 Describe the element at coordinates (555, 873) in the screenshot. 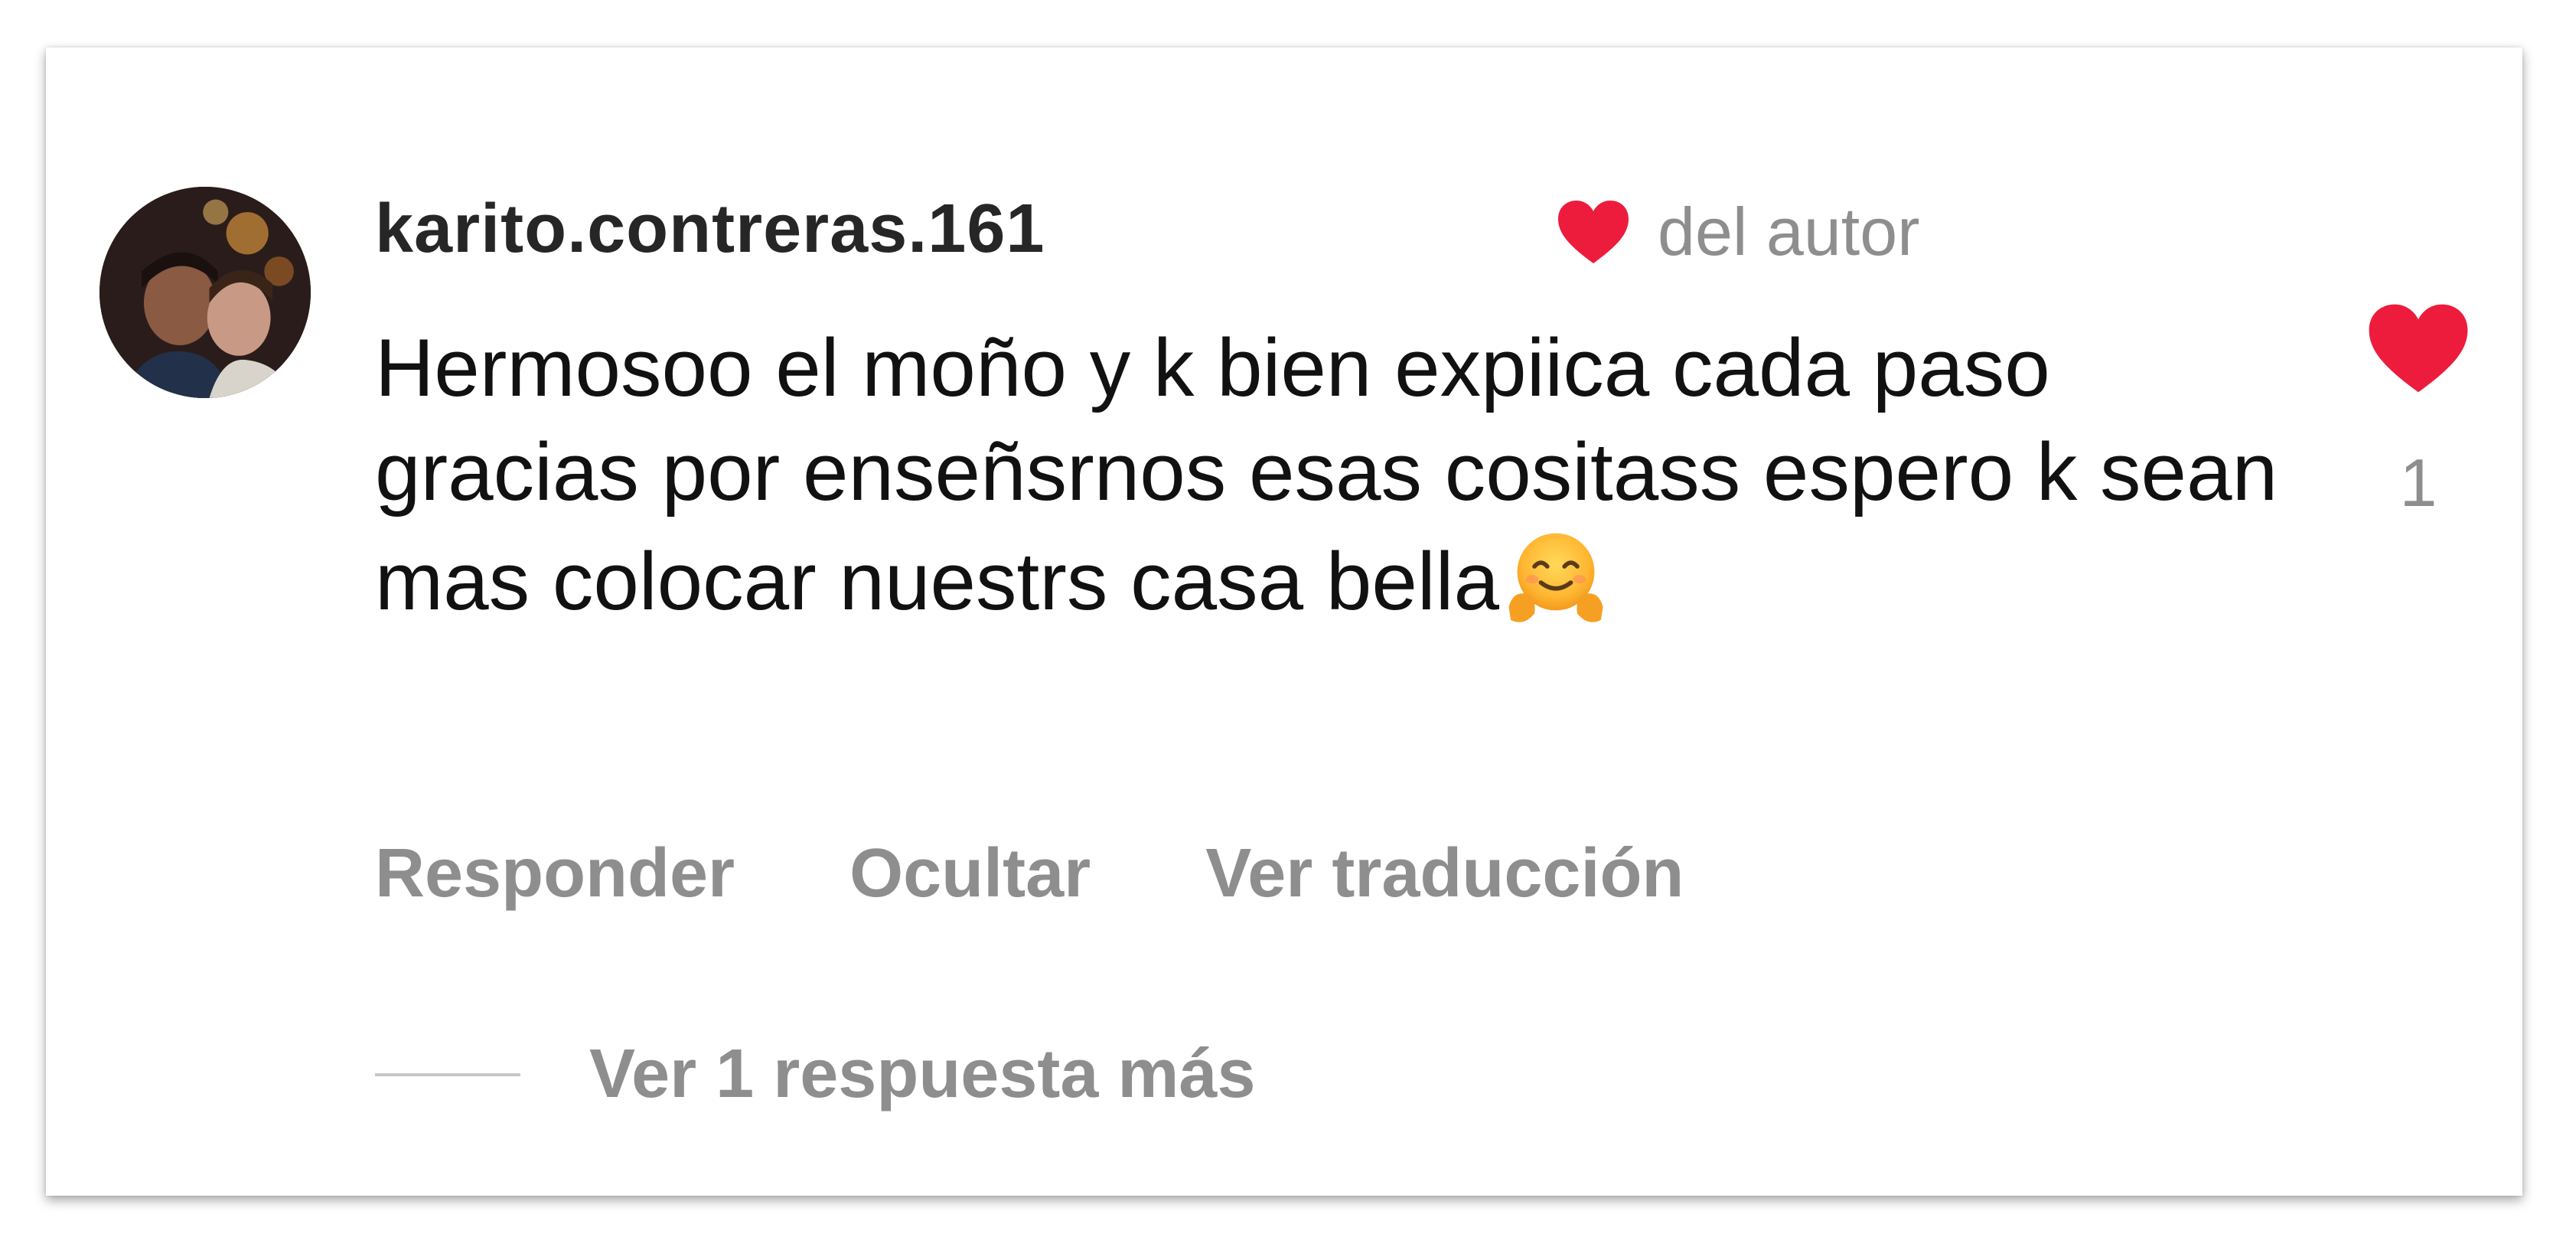

I see `reply-button: Responder` at that location.